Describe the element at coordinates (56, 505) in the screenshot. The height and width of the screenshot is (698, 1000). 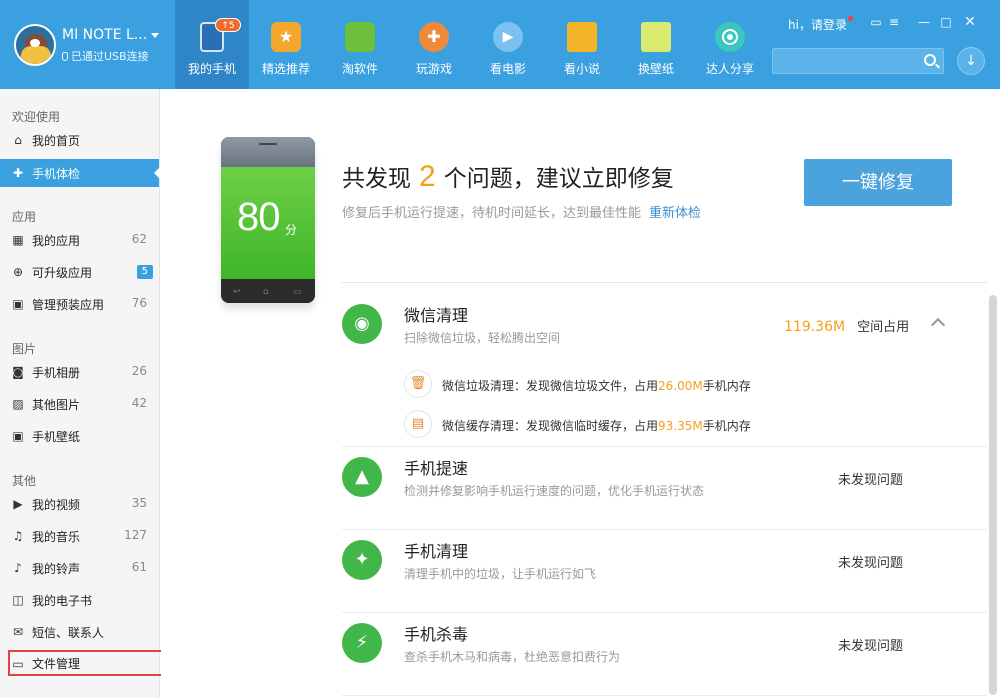
I see `sidebar-item-label: 我的视频` at that location.